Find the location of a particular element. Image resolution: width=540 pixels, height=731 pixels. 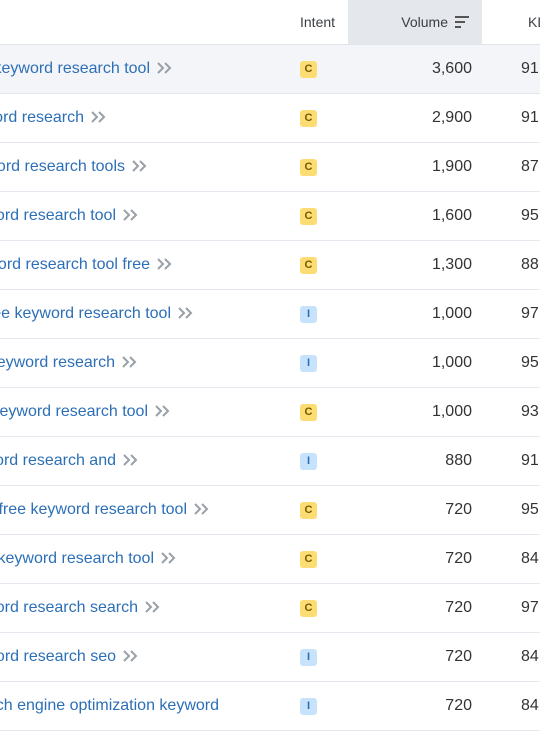

intent-column-header: Intent is located at coordinates (317, 22).